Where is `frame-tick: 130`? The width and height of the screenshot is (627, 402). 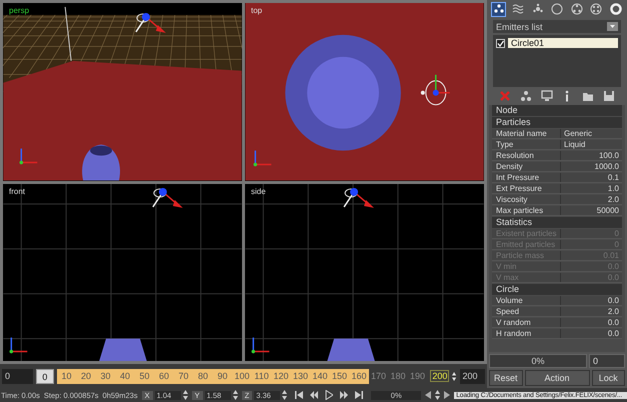 frame-tick: 130 is located at coordinates (300, 376).